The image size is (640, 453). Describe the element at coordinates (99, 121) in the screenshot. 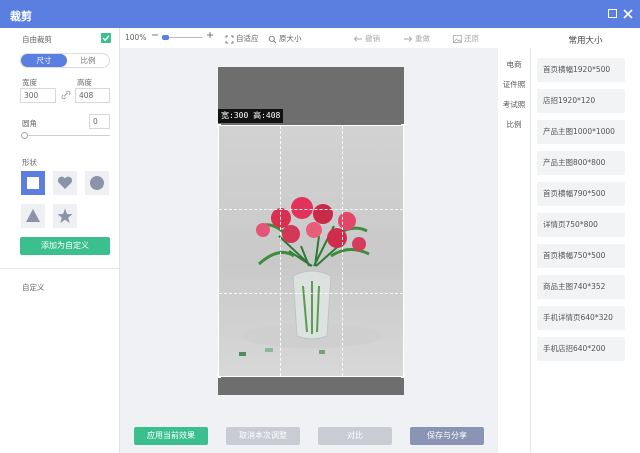

I see `radius-input: 0` at that location.